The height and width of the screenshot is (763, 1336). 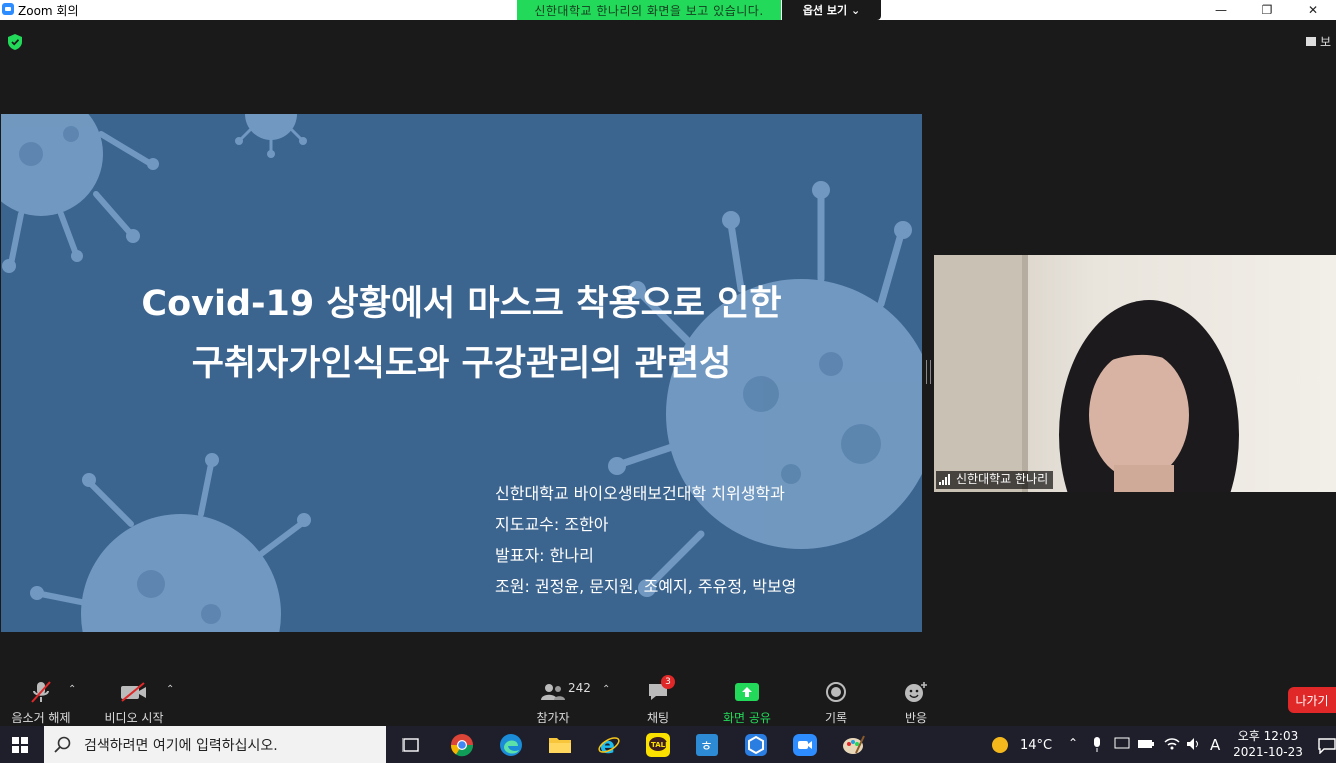 What do you see at coordinates (133, 692) in the screenshot?
I see `video-off-icon` at bounding box center [133, 692].